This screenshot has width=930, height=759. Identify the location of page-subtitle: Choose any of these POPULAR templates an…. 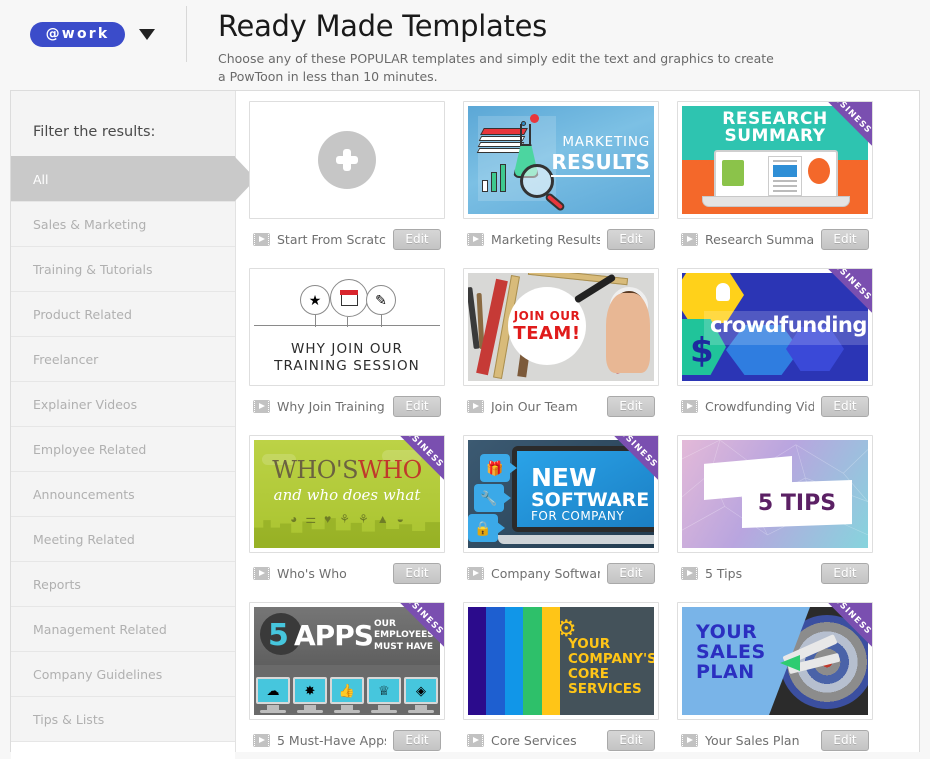
(496, 68).